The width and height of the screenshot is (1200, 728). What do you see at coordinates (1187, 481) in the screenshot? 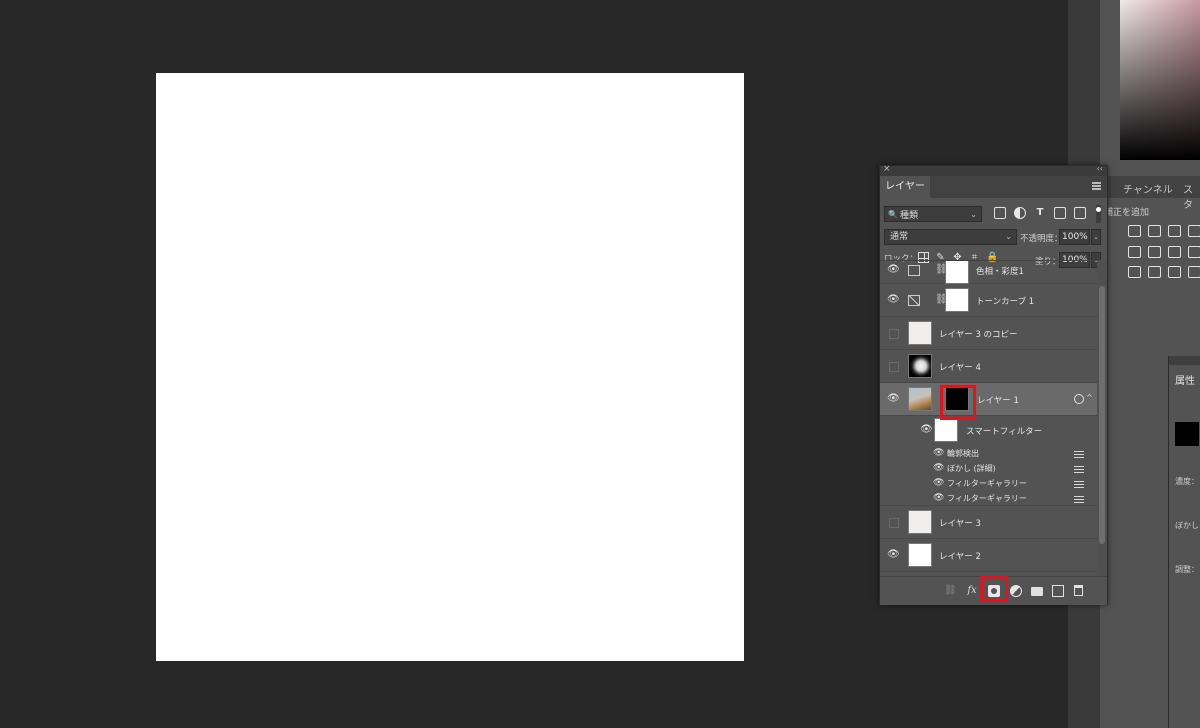
I see `density-label: 濃度：` at bounding box center [1187, 481].